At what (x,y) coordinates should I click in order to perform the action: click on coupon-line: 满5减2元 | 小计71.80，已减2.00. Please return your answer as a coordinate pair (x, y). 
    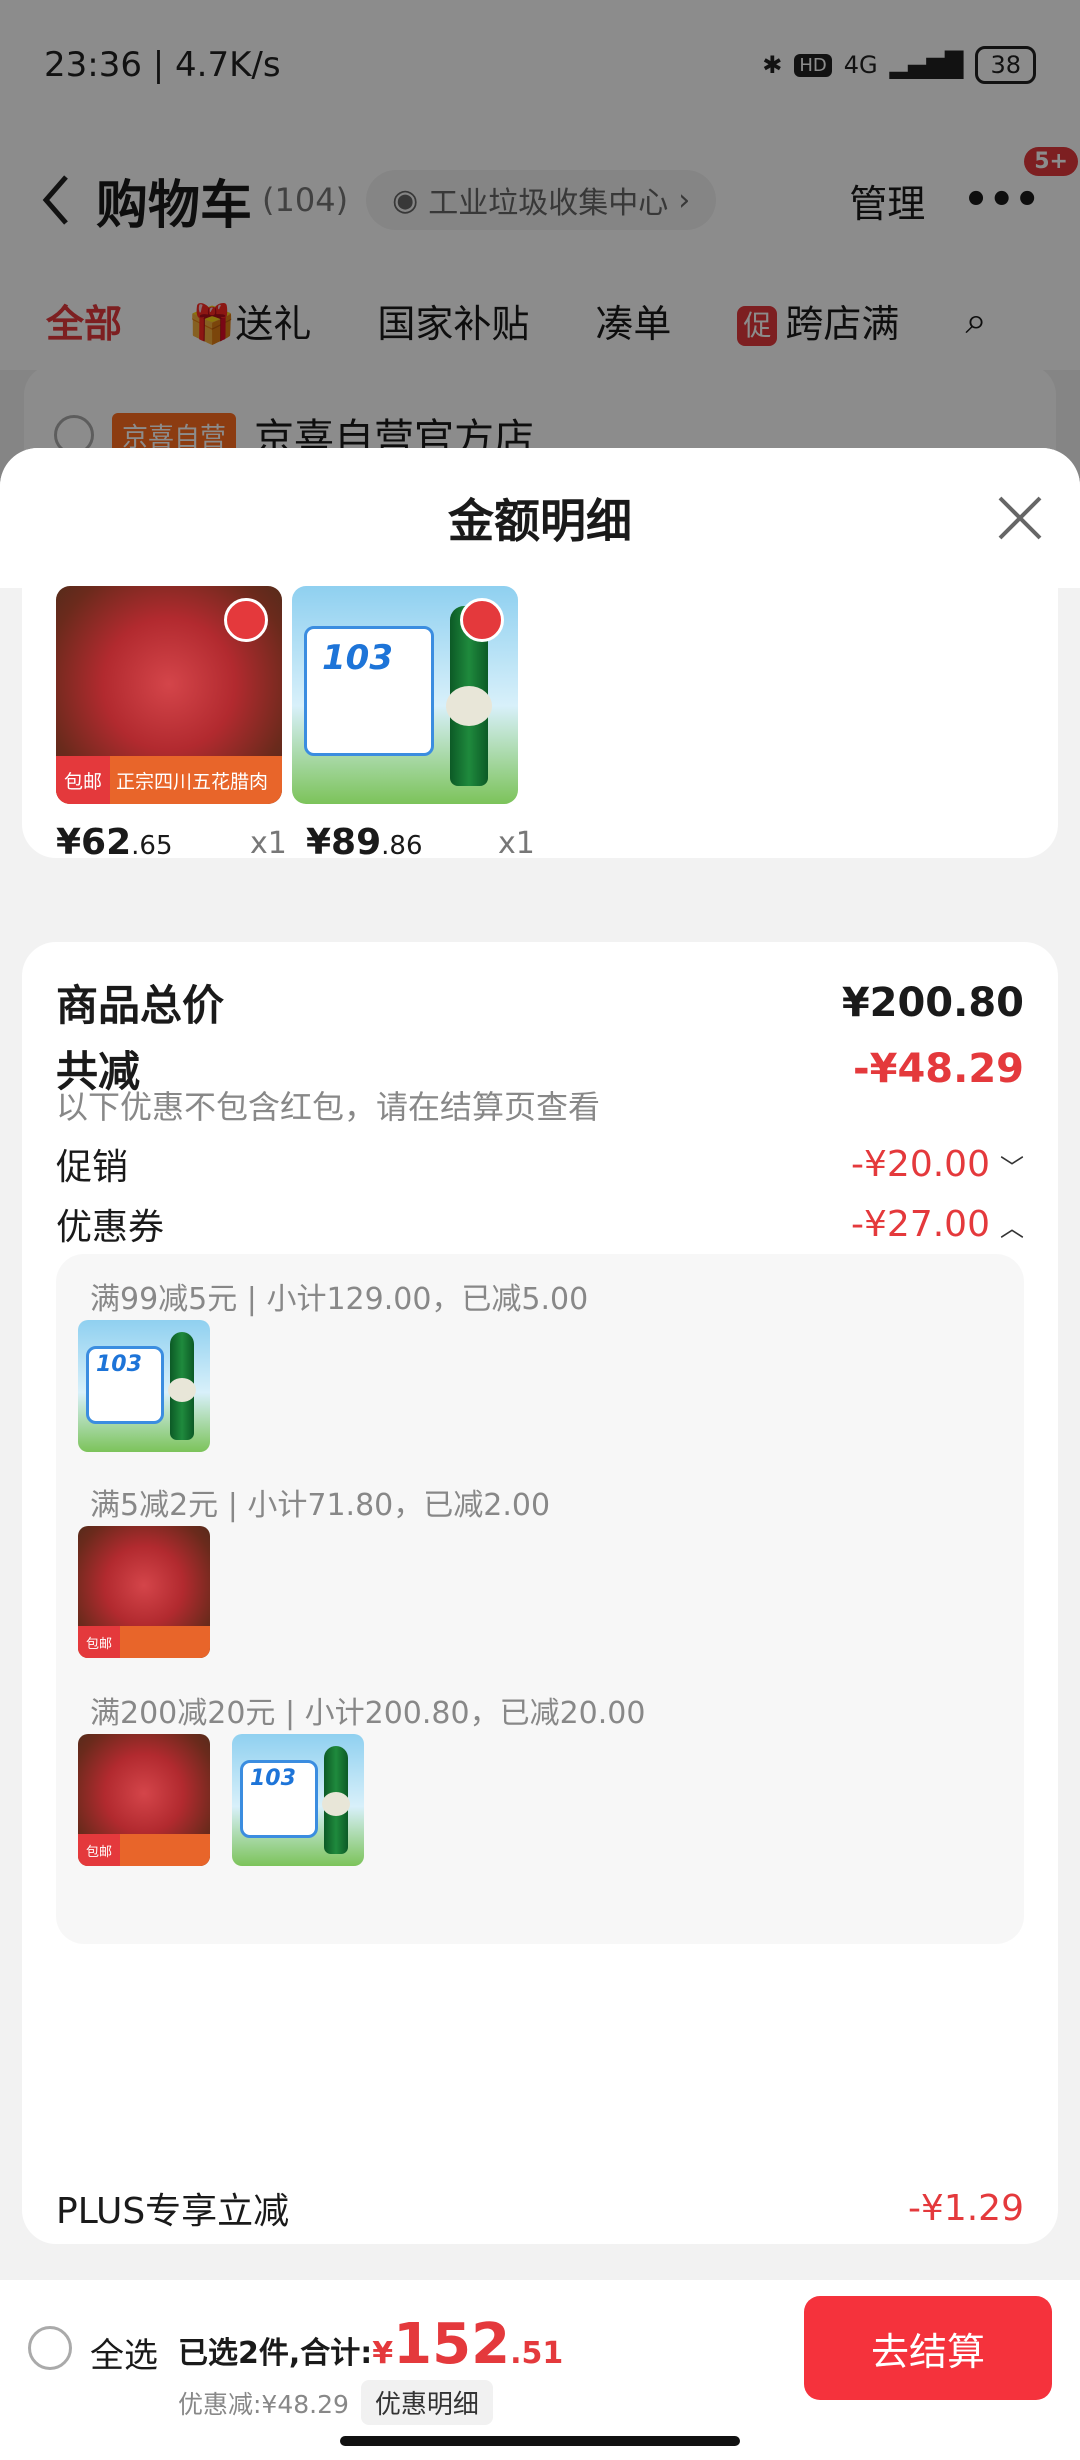
    Looking at the image, I should click on (320, 1505).